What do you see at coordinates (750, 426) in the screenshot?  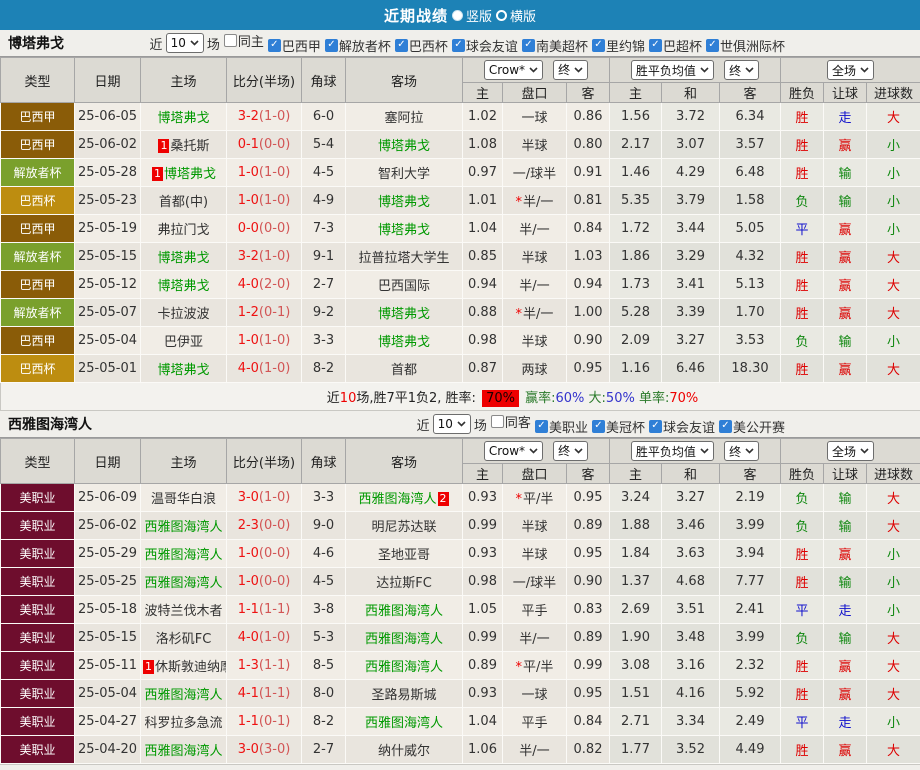 I see `filter-check: ✓美公开赛` at bounding box center [750, 426].